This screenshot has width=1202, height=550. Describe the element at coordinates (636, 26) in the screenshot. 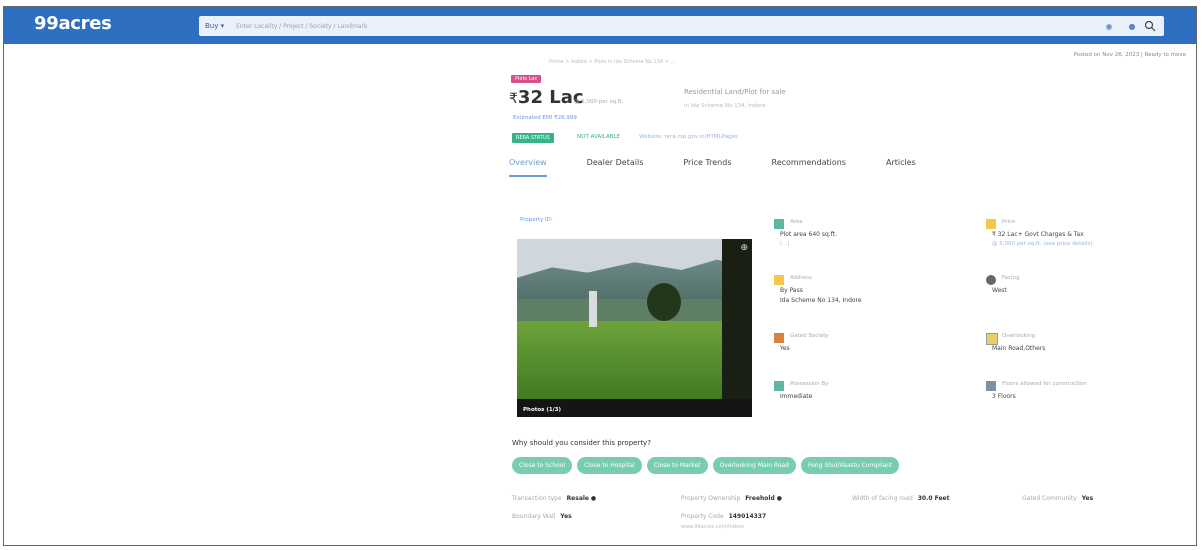

I see `search-input` at that location.